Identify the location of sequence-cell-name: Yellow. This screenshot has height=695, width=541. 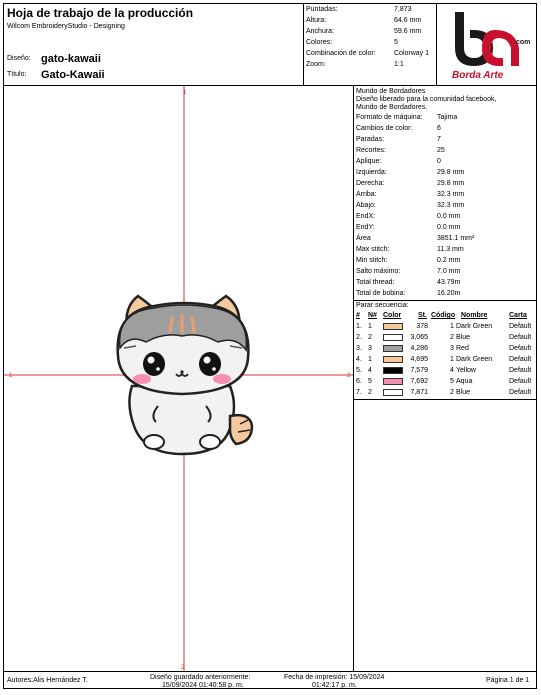
(466, 370).